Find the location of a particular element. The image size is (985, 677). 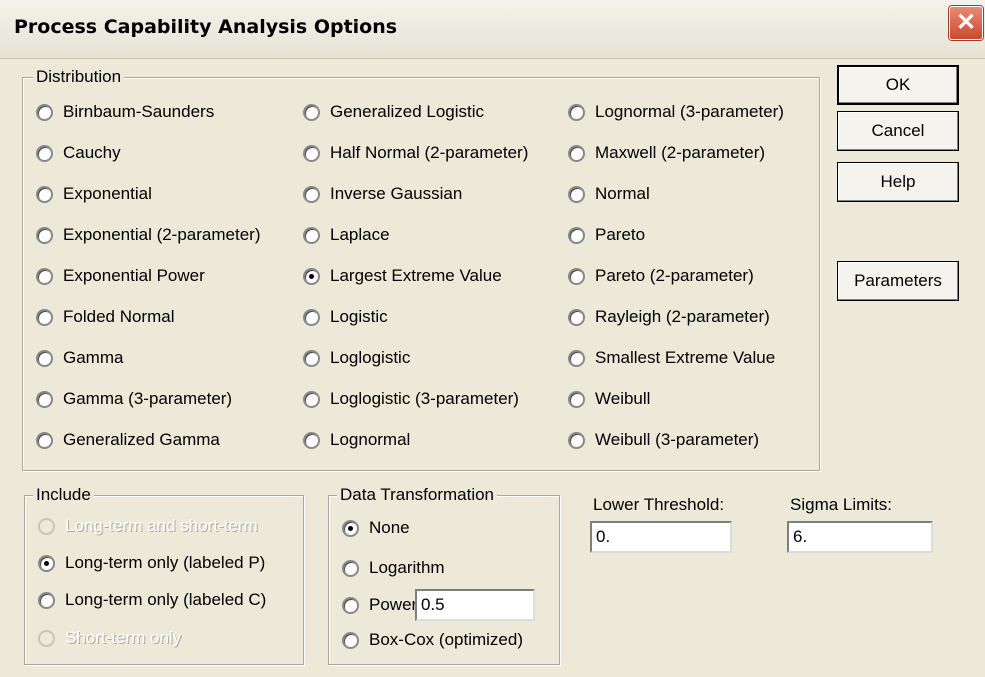

distribution-label: Weibull (3-parameter) is located at coordinates (677, 439).